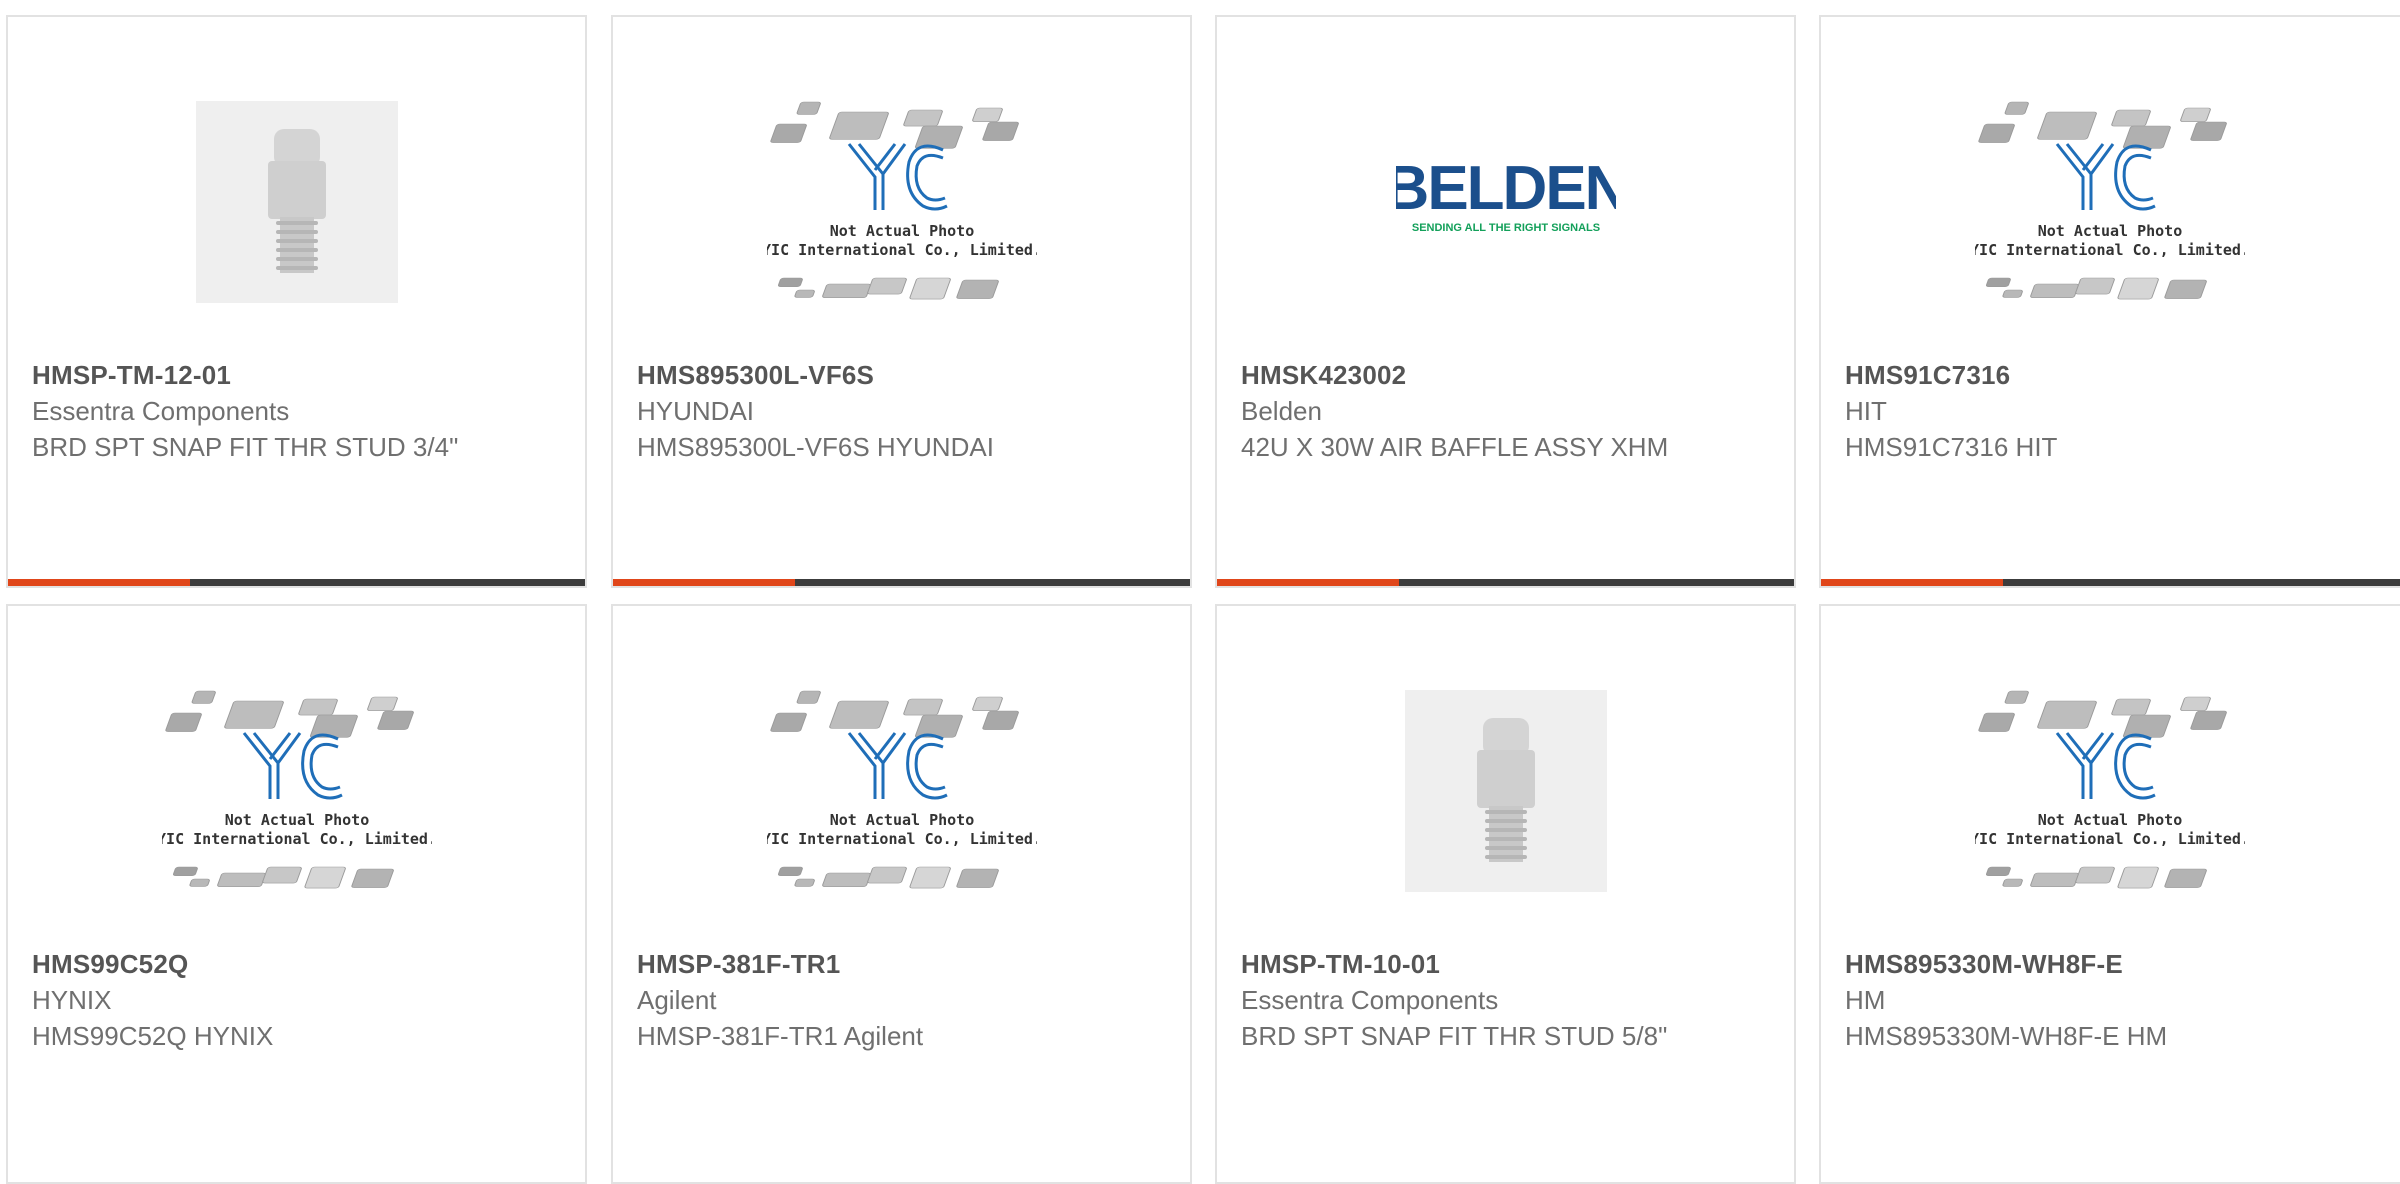 This screenshot has height=1184, width=2400. I want to click on part-number: HMSP-TM-12-01, so click(296, 375).